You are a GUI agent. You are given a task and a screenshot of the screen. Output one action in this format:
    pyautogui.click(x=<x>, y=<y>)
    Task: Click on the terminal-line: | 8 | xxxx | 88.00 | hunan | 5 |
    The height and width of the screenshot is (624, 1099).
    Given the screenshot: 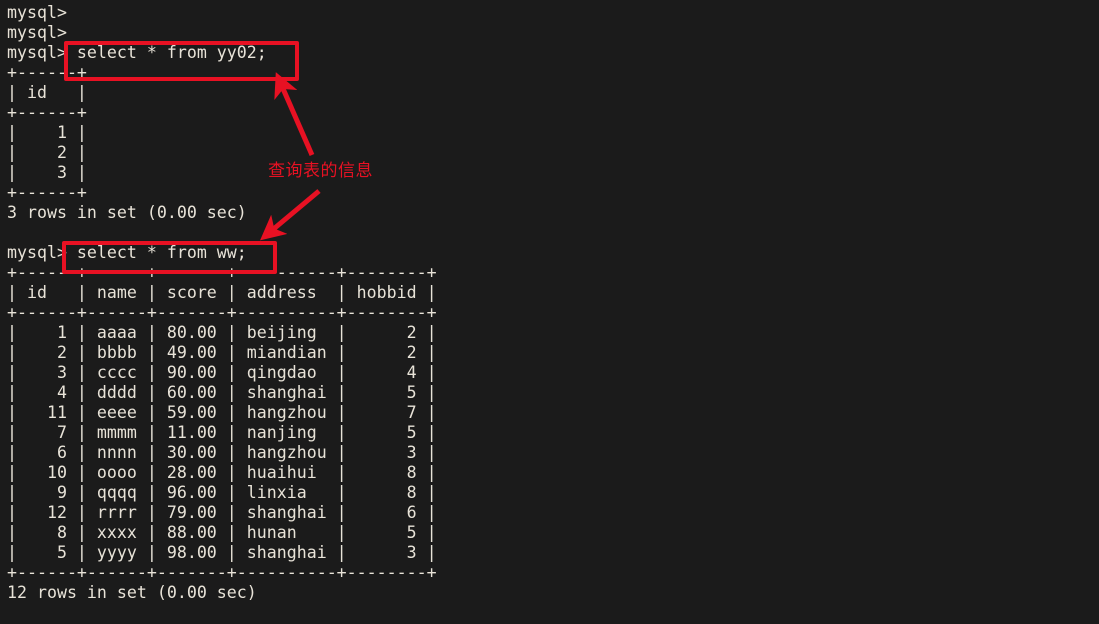 What is the action you would take?
    pyautogui.click(x=222, y=532)
    